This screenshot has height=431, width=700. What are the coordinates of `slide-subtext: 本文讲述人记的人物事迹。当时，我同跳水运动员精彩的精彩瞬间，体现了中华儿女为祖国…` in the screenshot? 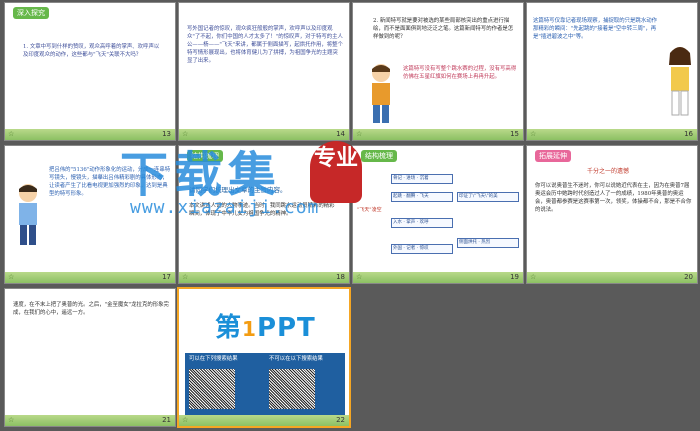 It's located at (262, 210).